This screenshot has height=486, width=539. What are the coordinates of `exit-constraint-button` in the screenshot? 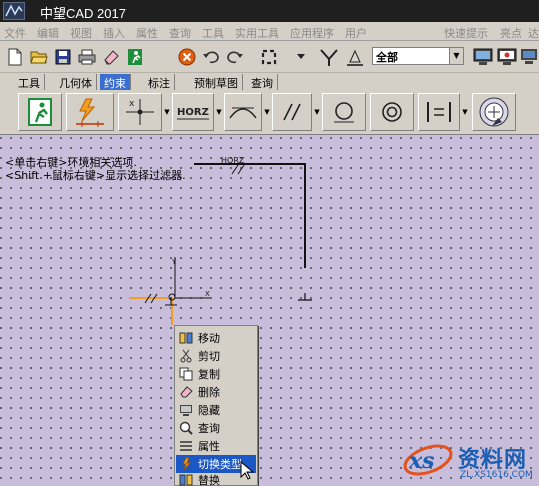 It's located at (40, 112).